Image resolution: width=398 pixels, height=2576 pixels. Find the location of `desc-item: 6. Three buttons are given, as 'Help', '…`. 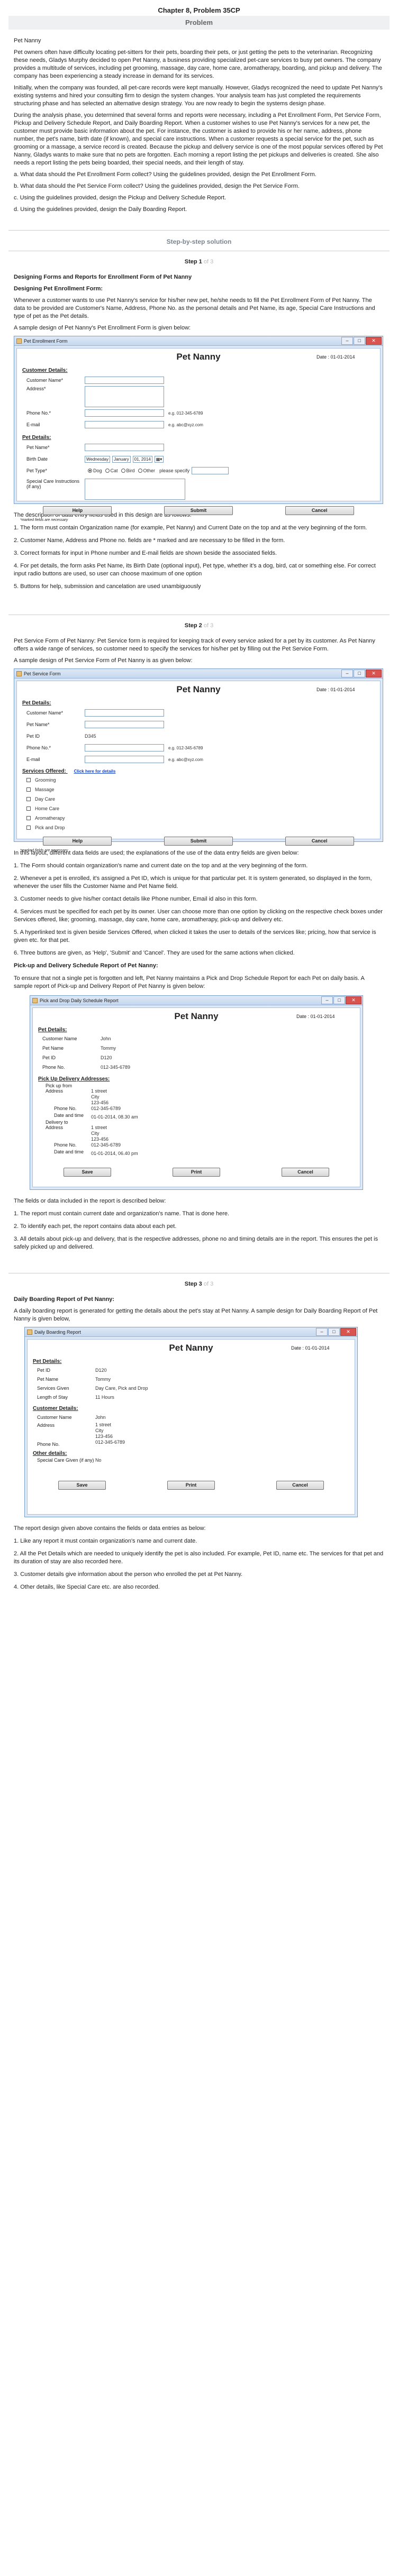

desc-item: 6. Three buttons are given, as 'Help', '… is located at coordinates (154, 953).